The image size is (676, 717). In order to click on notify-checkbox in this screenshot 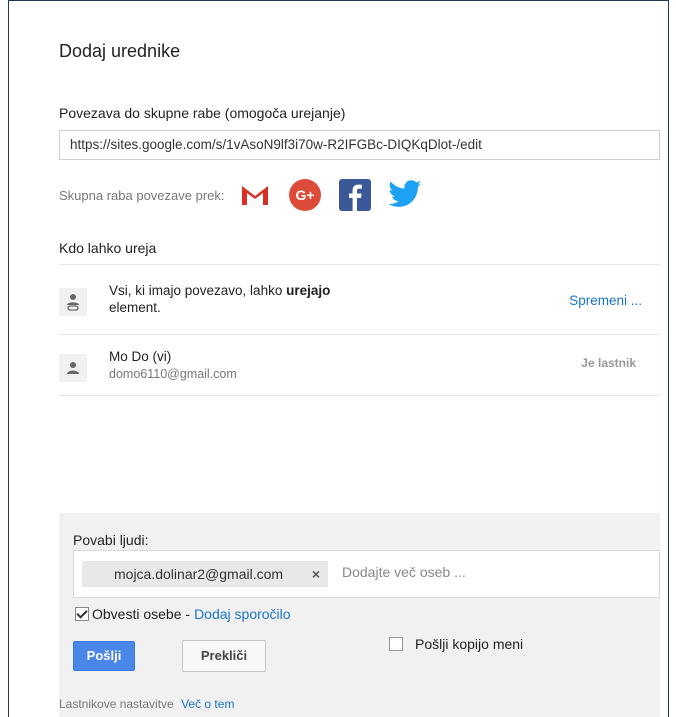, I will do `click(82, 614)`.